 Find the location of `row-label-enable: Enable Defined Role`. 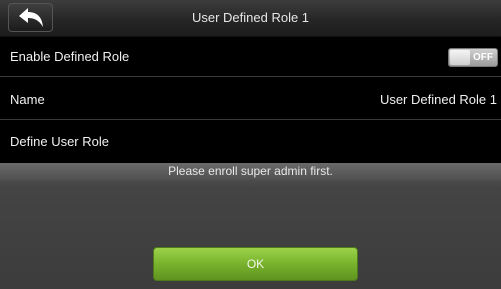

row-label-enable: Enable Defined Role is located at coordinates (70, 56).